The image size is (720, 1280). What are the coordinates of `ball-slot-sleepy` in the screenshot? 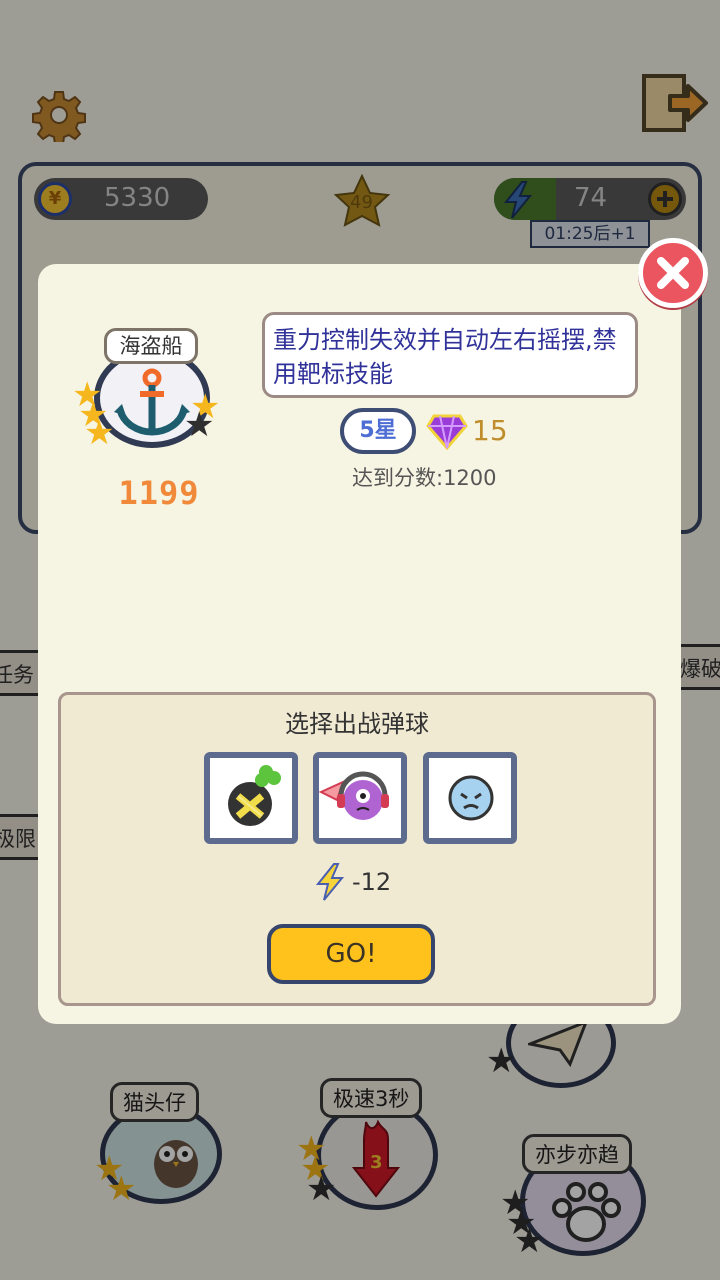 It's located at (470, 798).